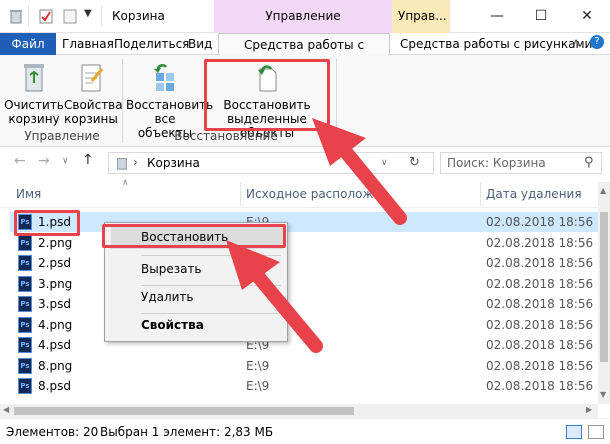  I want to click on refresh-icon: ↻, so click(414, 162).